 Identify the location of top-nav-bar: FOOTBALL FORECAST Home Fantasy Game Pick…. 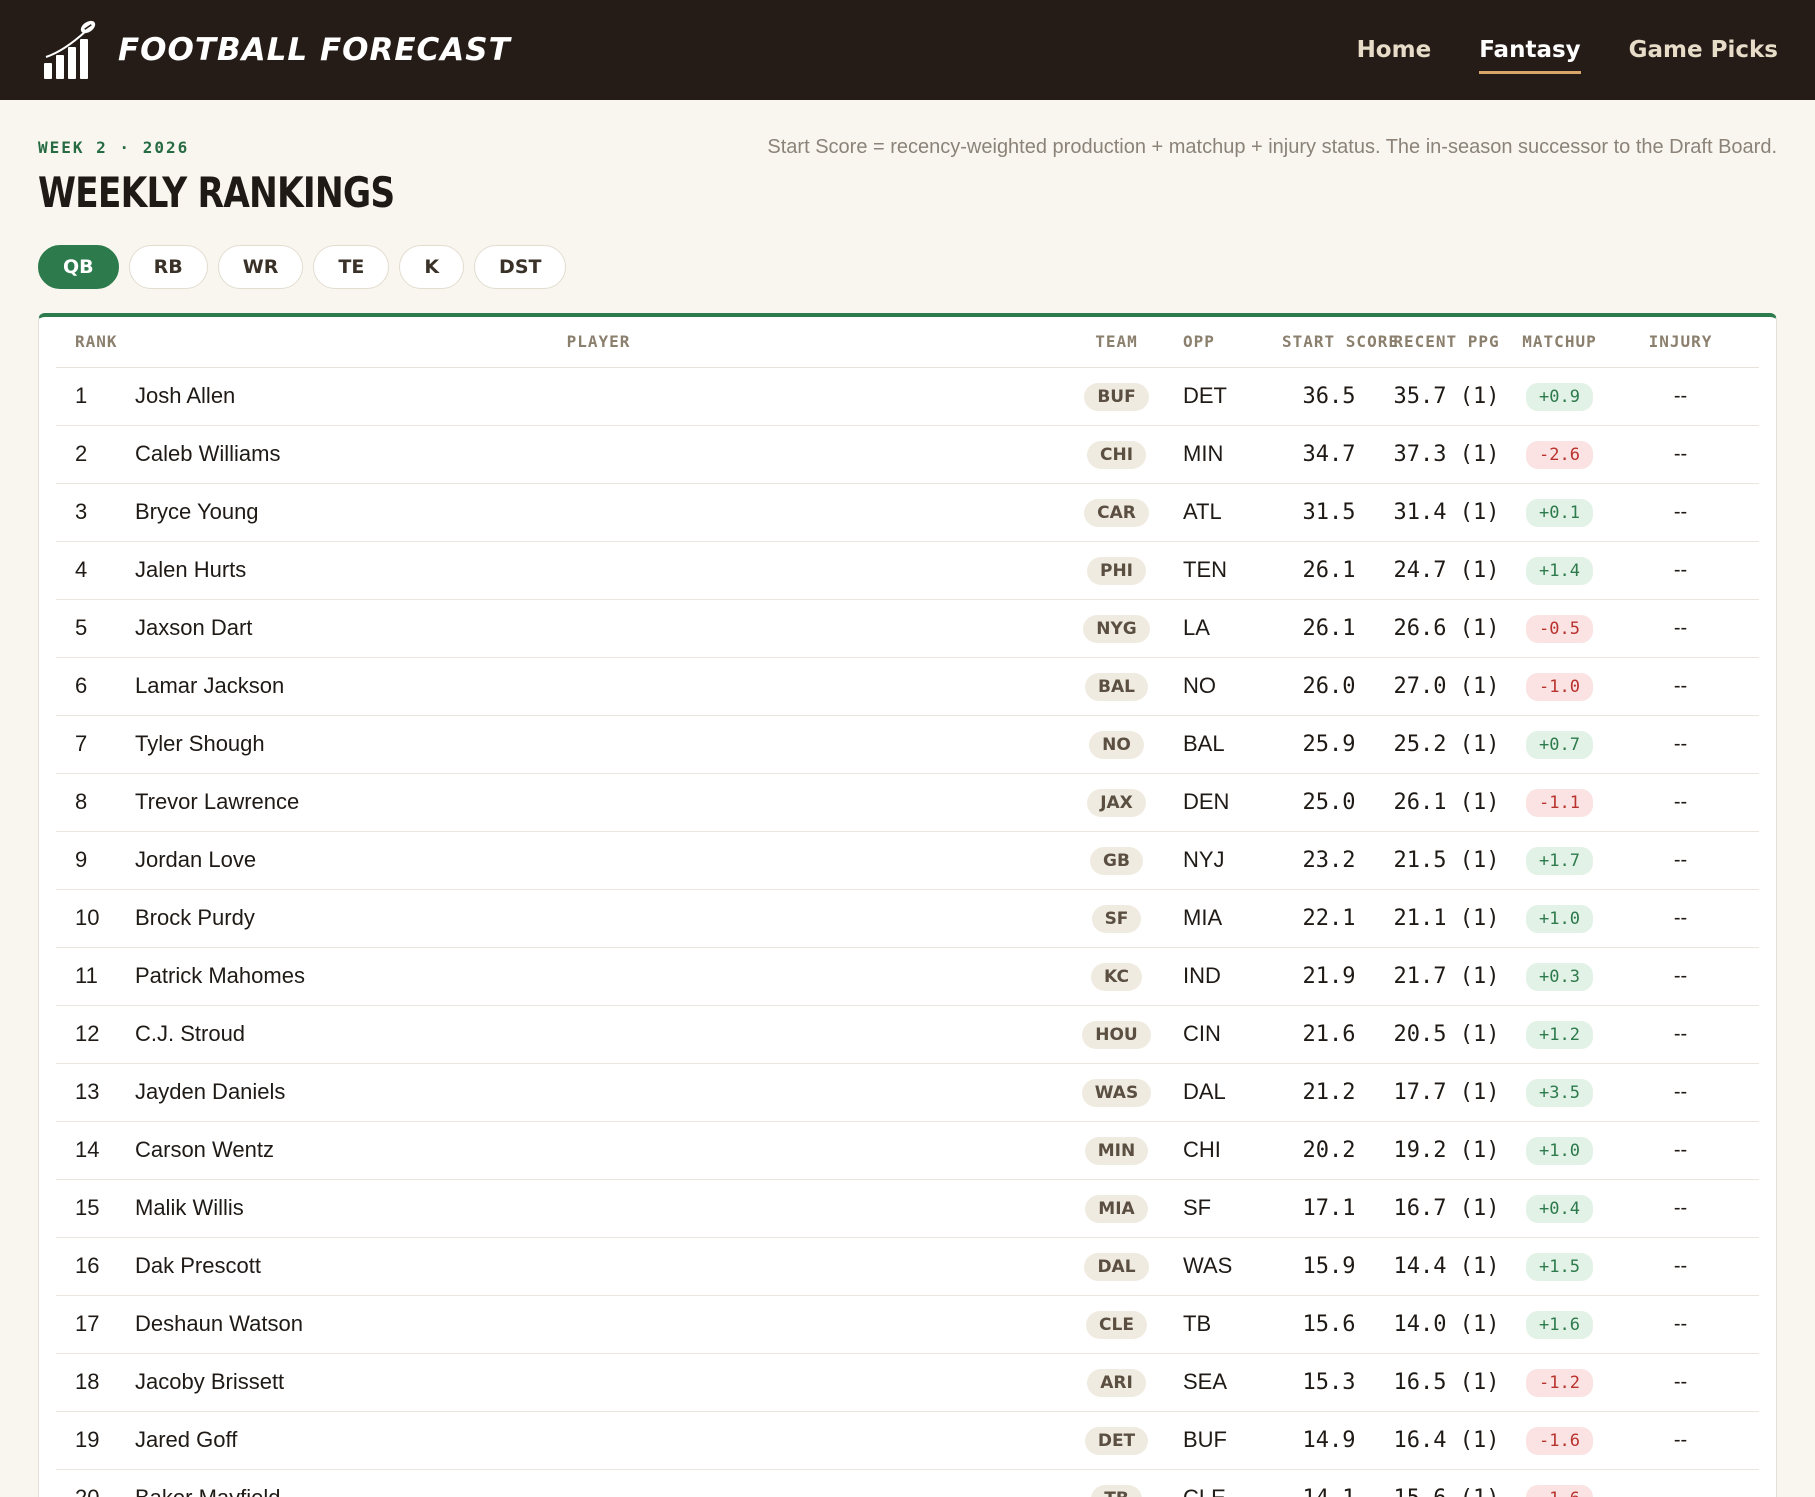
(907, 50).